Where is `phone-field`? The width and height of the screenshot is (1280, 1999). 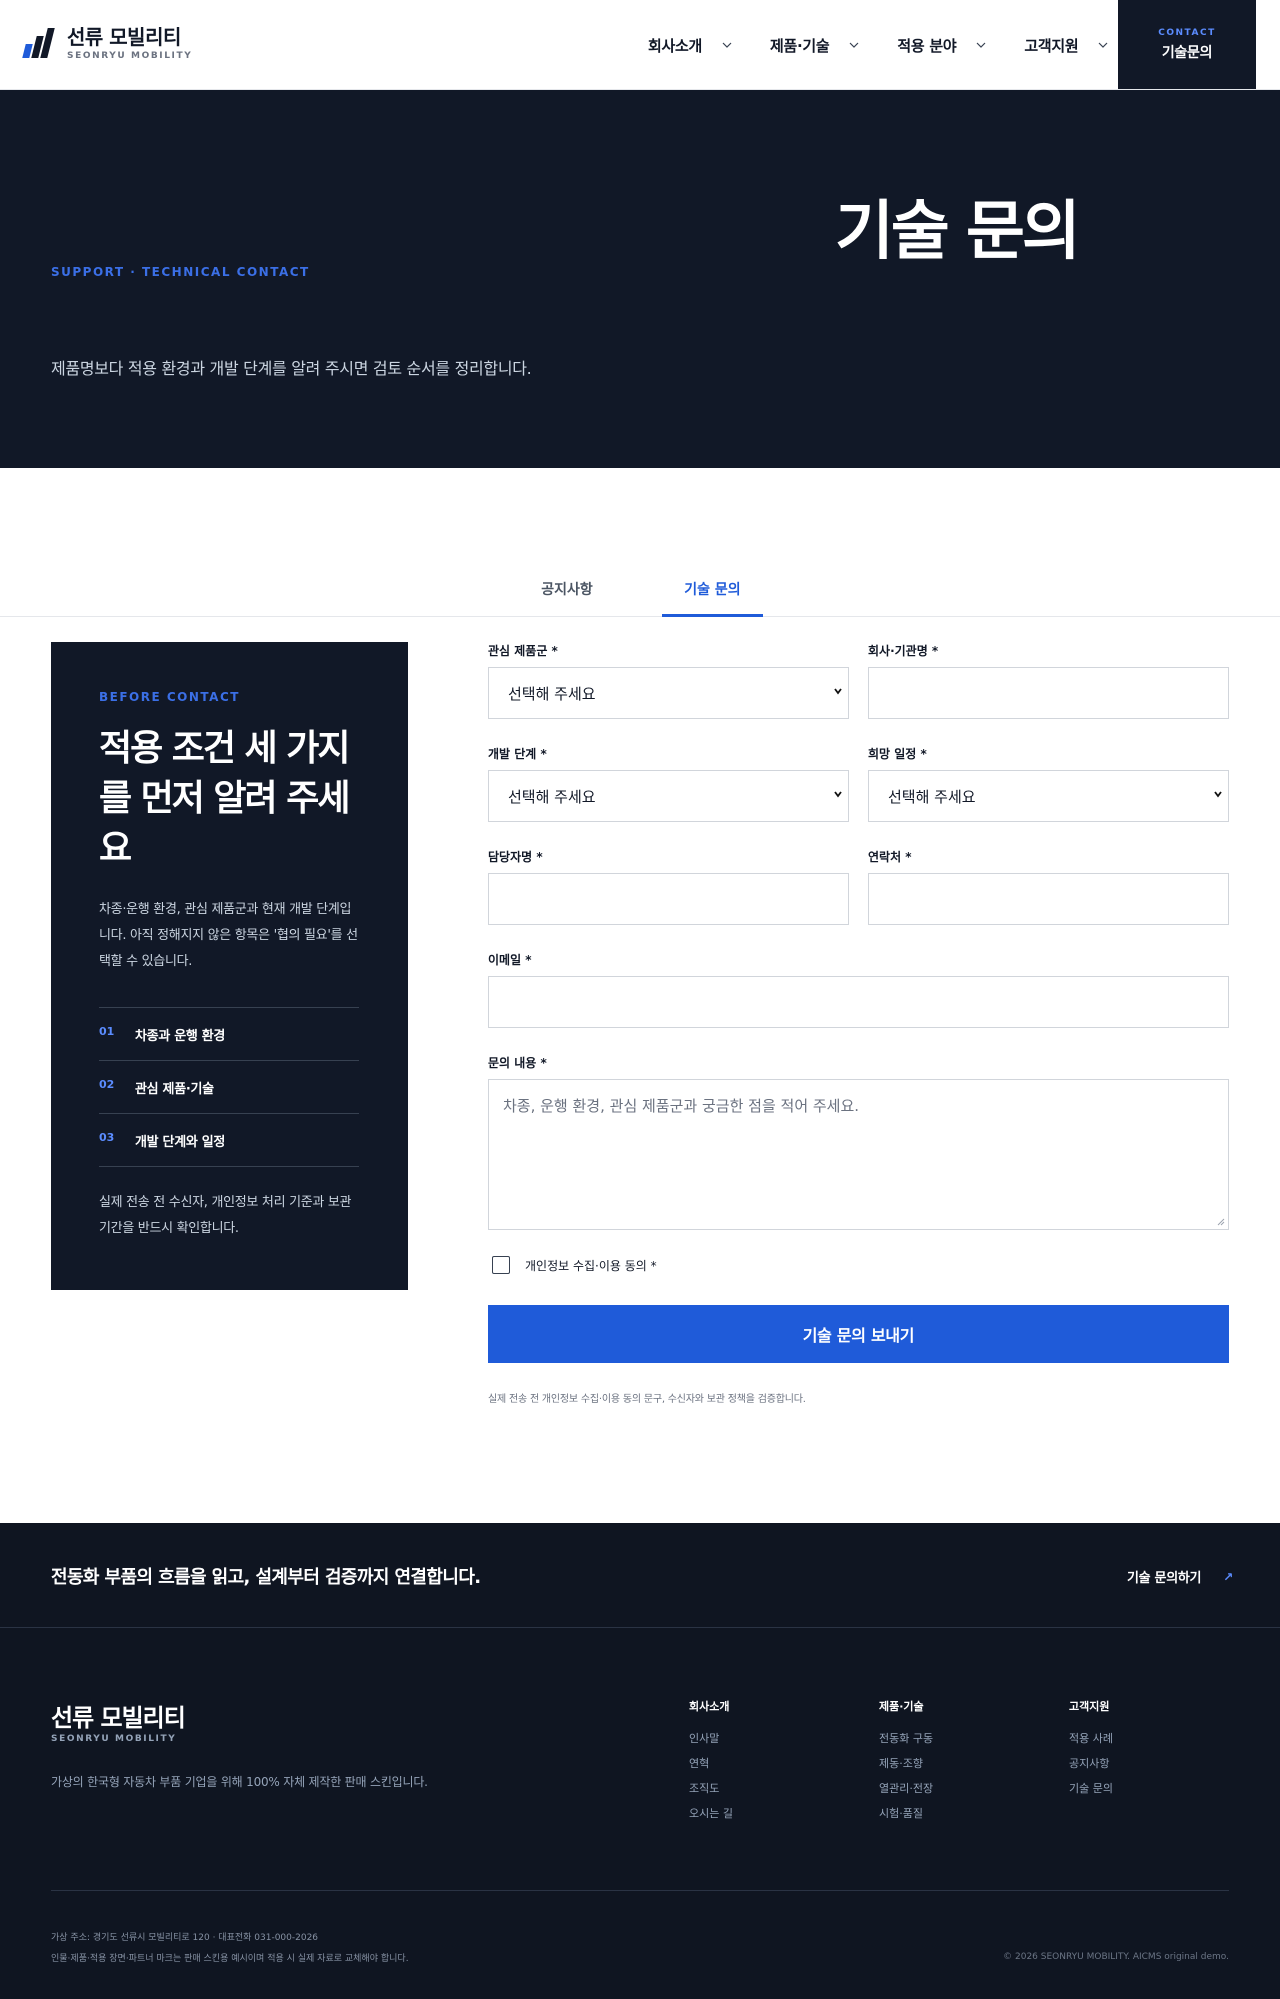 phone-field is located at coordinates (1048, 899).